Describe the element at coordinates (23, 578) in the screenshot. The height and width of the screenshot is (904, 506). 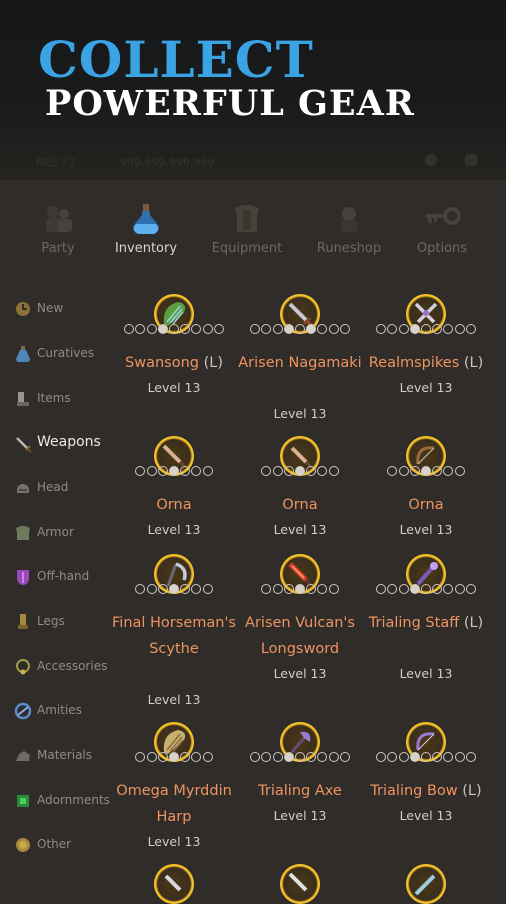
I see `shield-icon` at that location.